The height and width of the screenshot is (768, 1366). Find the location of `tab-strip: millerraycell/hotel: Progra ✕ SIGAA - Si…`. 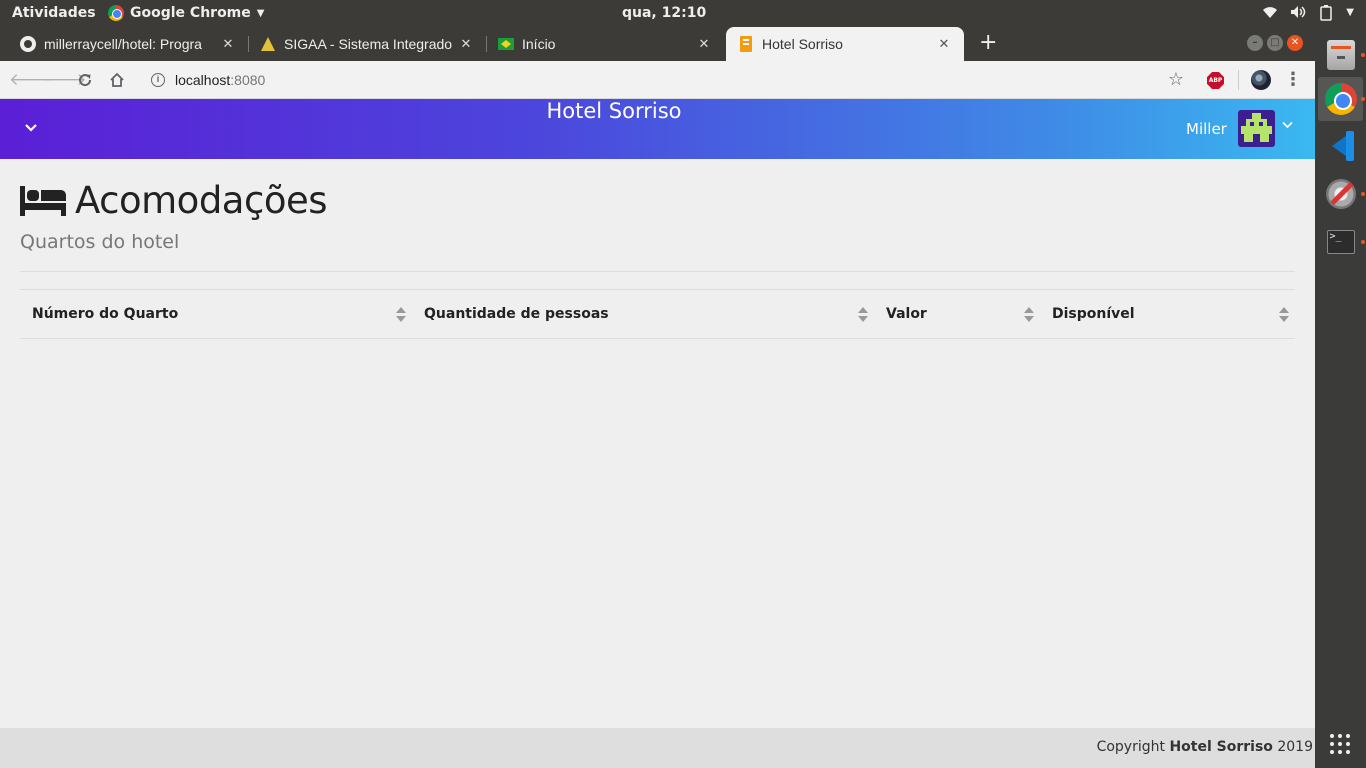

tab-strip: millerraycell/hotel: Progra ✕ SIGAA - Si… is located at coordinates (657, 44).